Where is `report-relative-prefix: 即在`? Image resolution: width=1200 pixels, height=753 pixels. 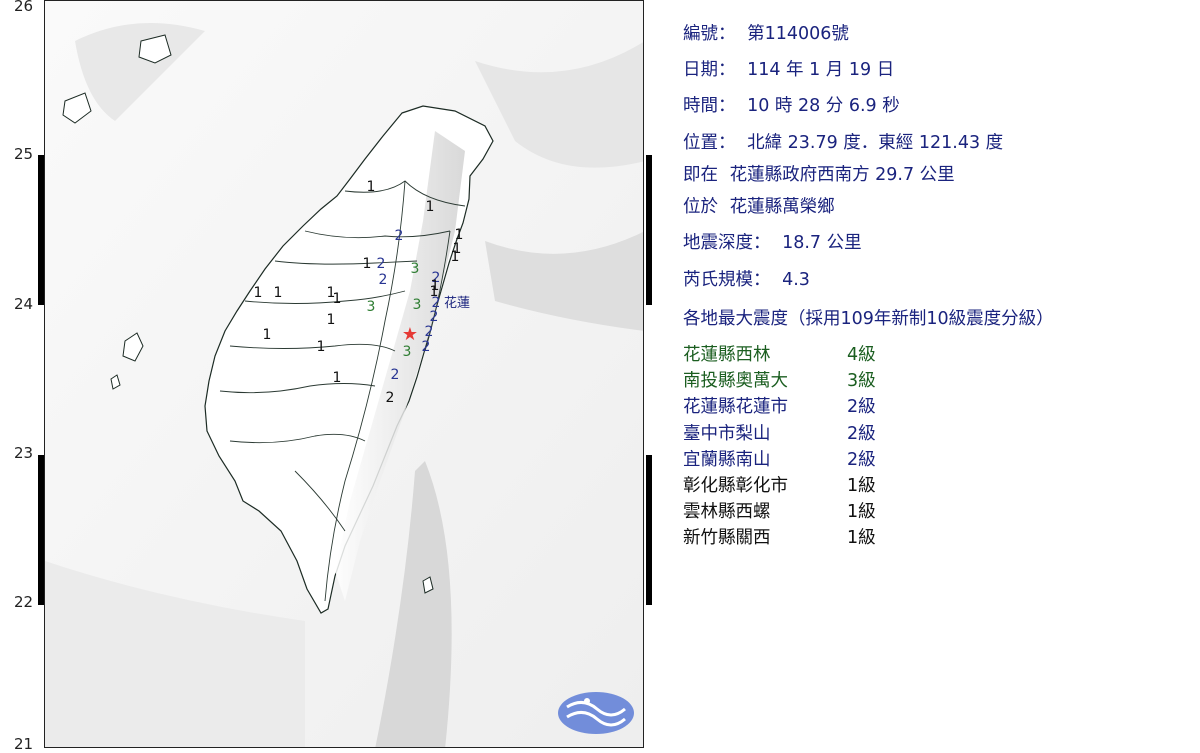
report-relative-prefix: 即在 is located at coordinates (700, 175).